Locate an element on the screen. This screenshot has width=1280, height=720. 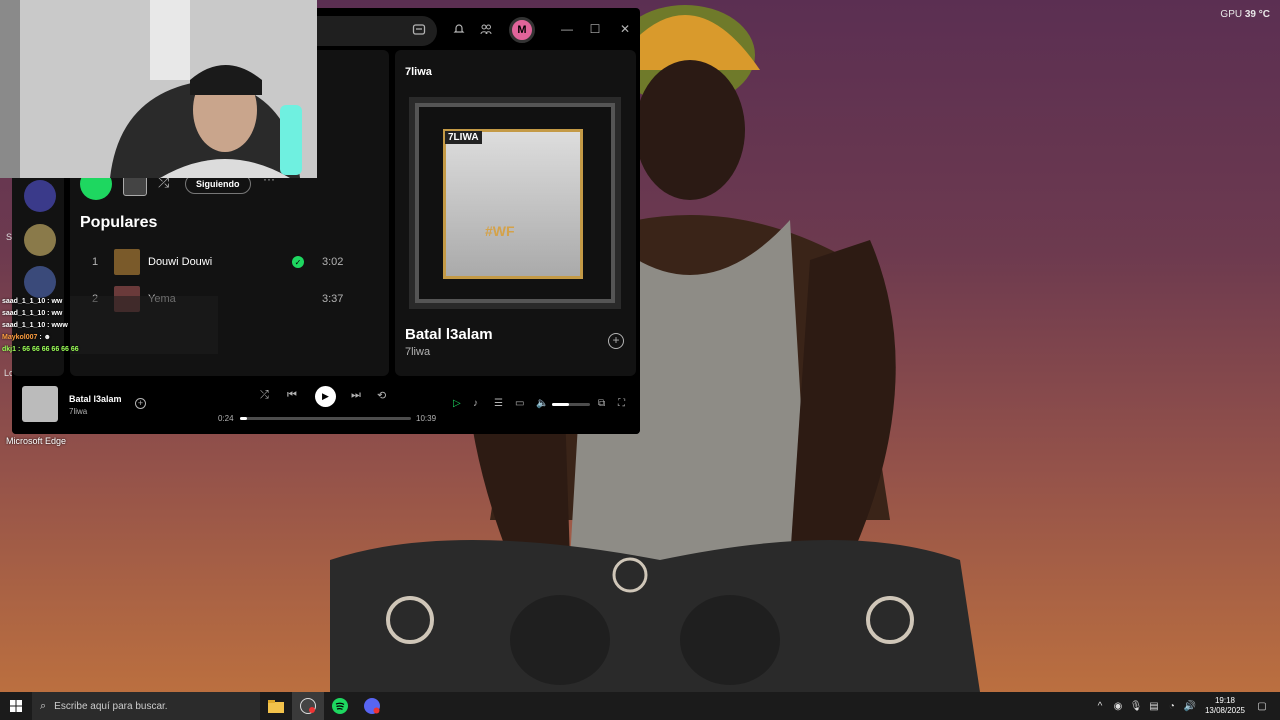
previous-track-icon: ⏮ is located at coordinates (292, 395).